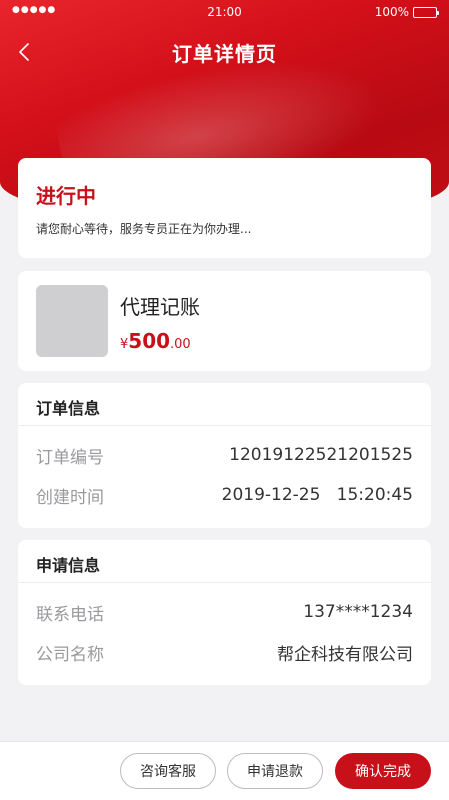 The height and width of the screenshot is (800, 449). I want to click on price-integer: 500, so click(149, 341).